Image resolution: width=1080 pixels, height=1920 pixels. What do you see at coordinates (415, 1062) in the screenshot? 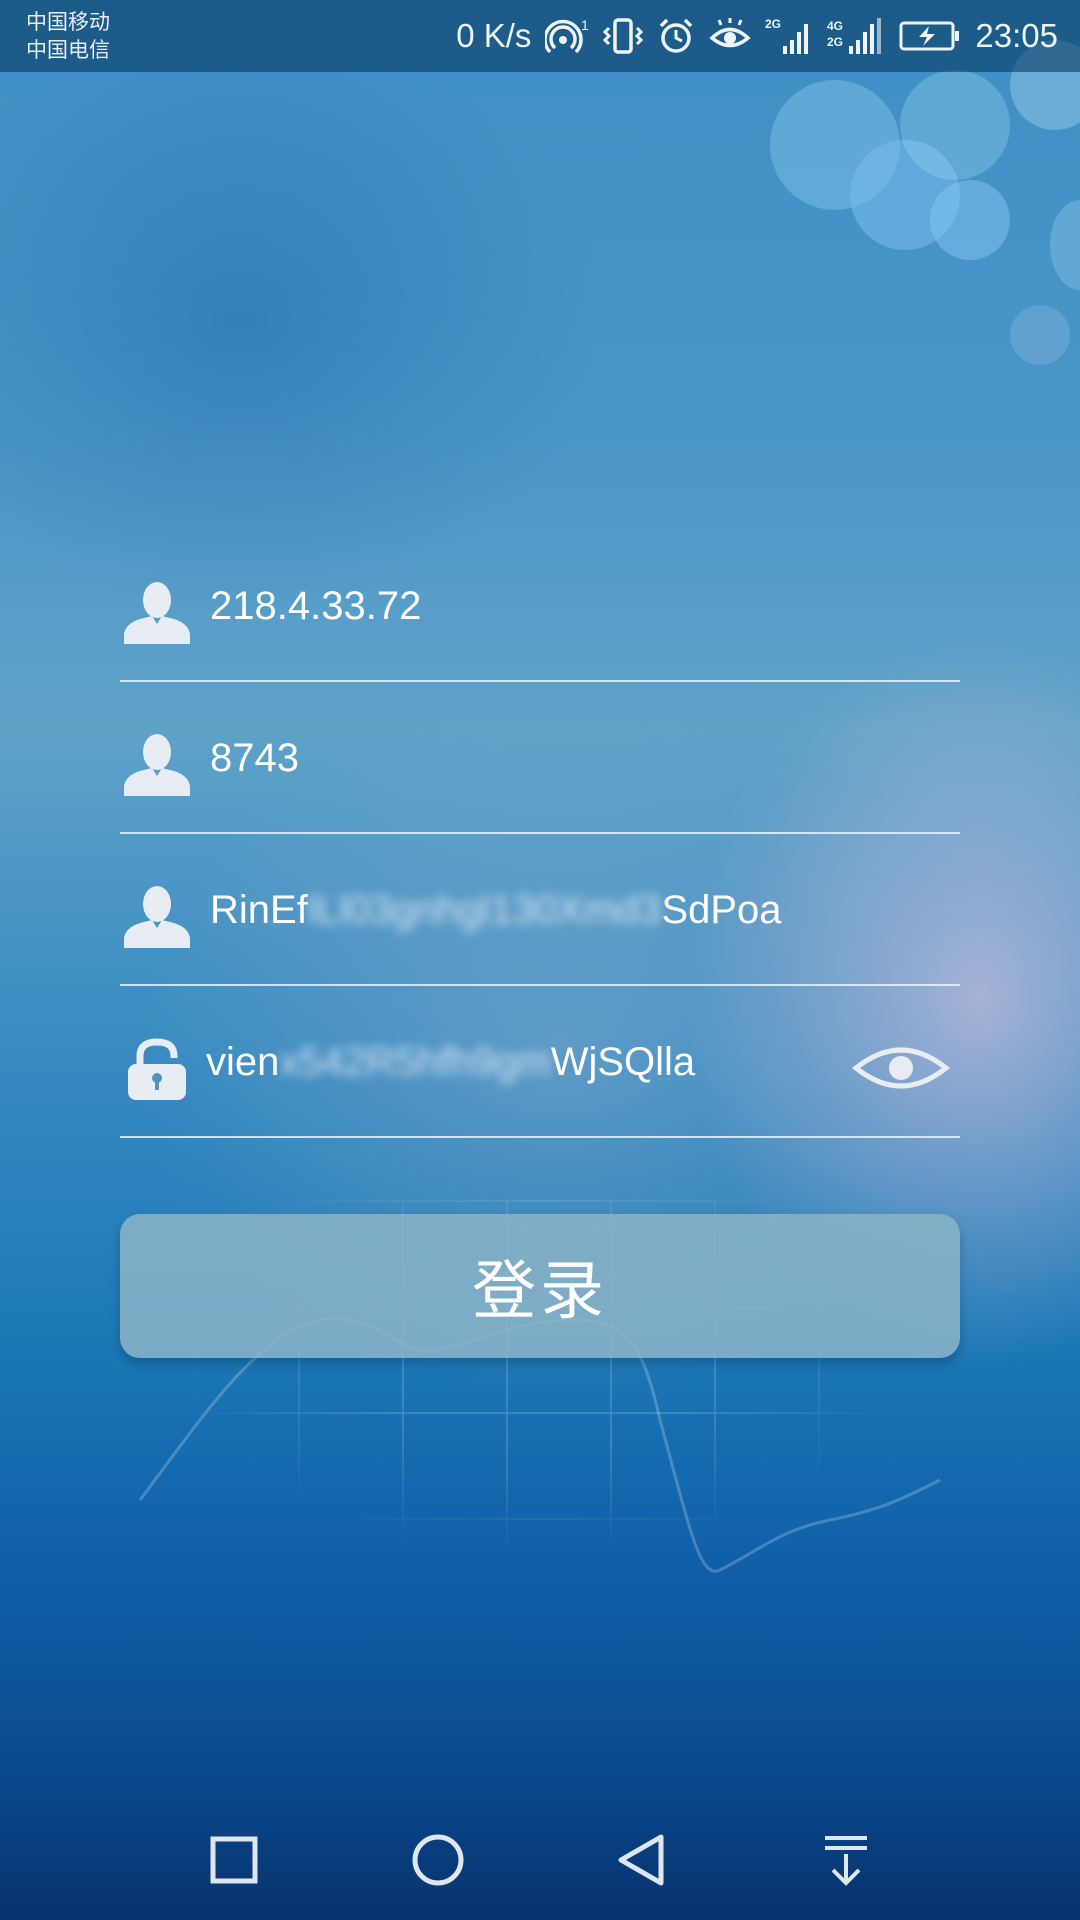
I see `password-masked: x542R5hfh9gm` at bounding box center [415, 1062].